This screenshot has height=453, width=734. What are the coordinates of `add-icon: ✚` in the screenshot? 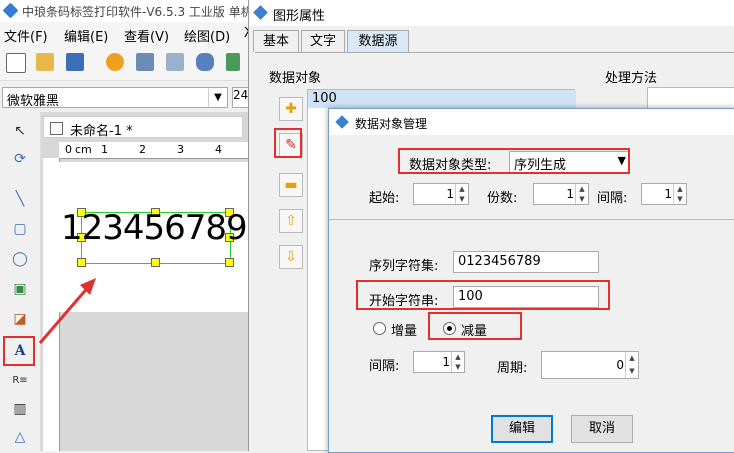 It's located at (291, 109).